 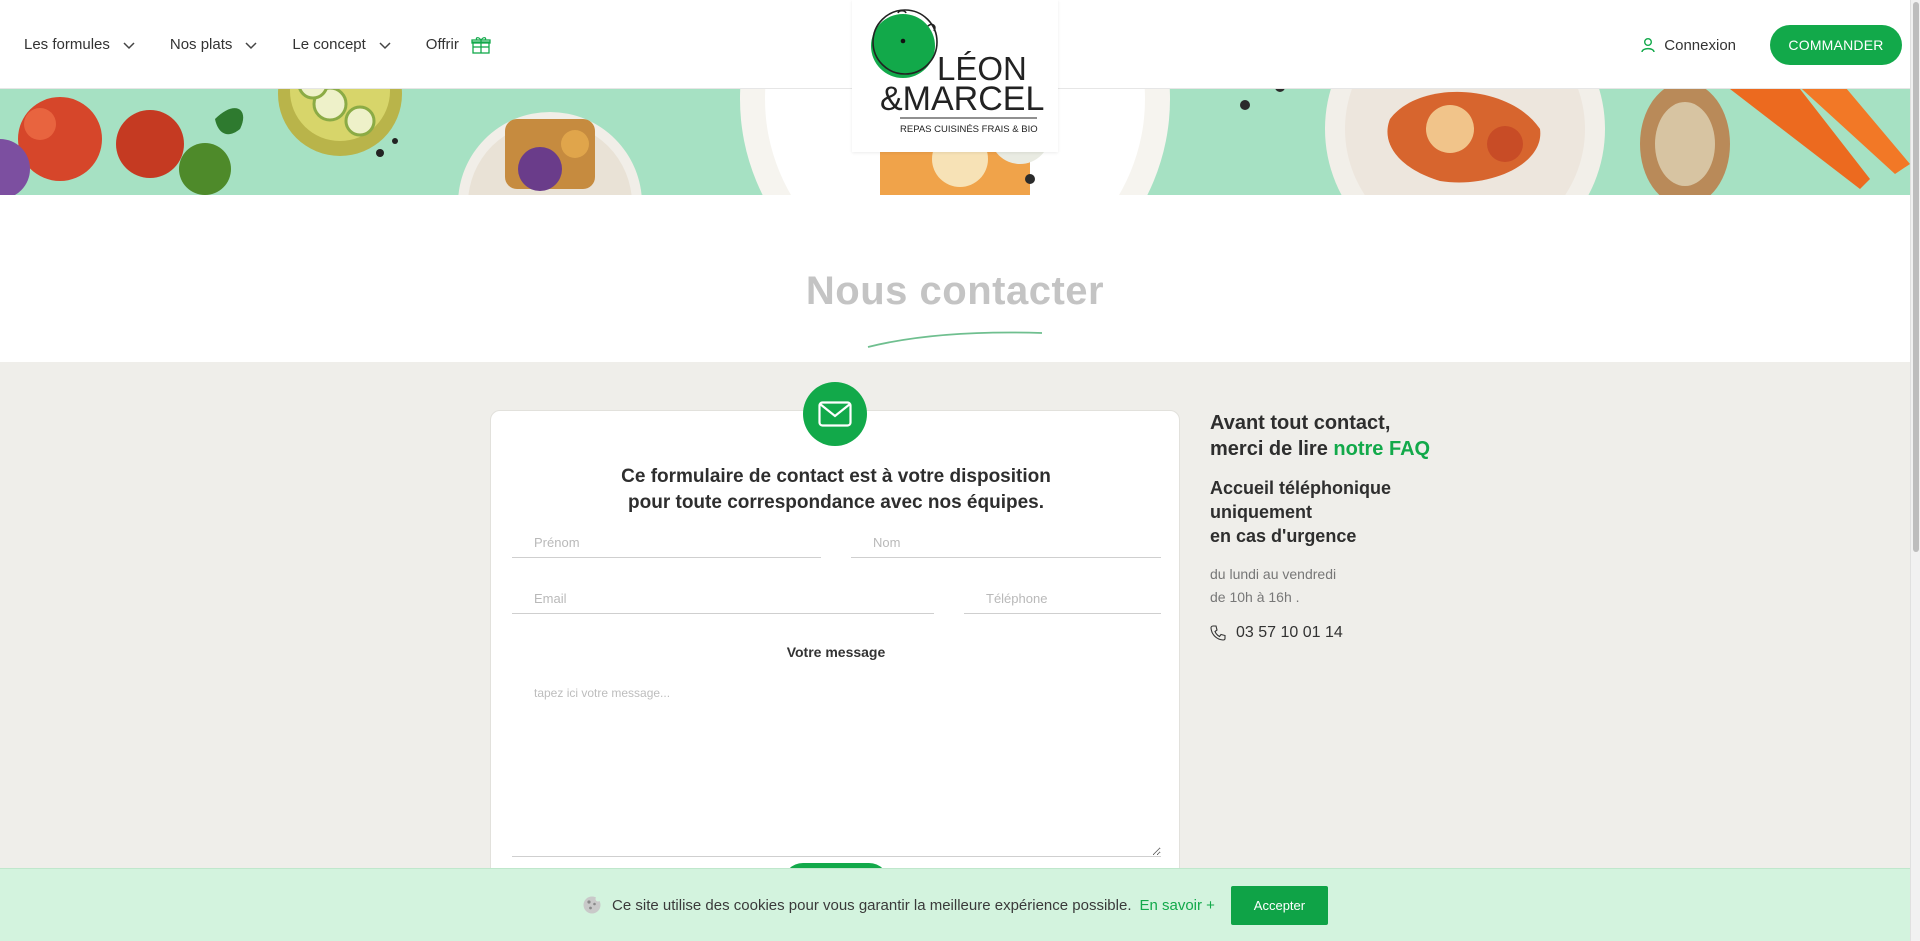 What do you see at coordinates (955, 339) in the screenshot?
I see `title-underline-decoration` at bounding box center [955, 339].